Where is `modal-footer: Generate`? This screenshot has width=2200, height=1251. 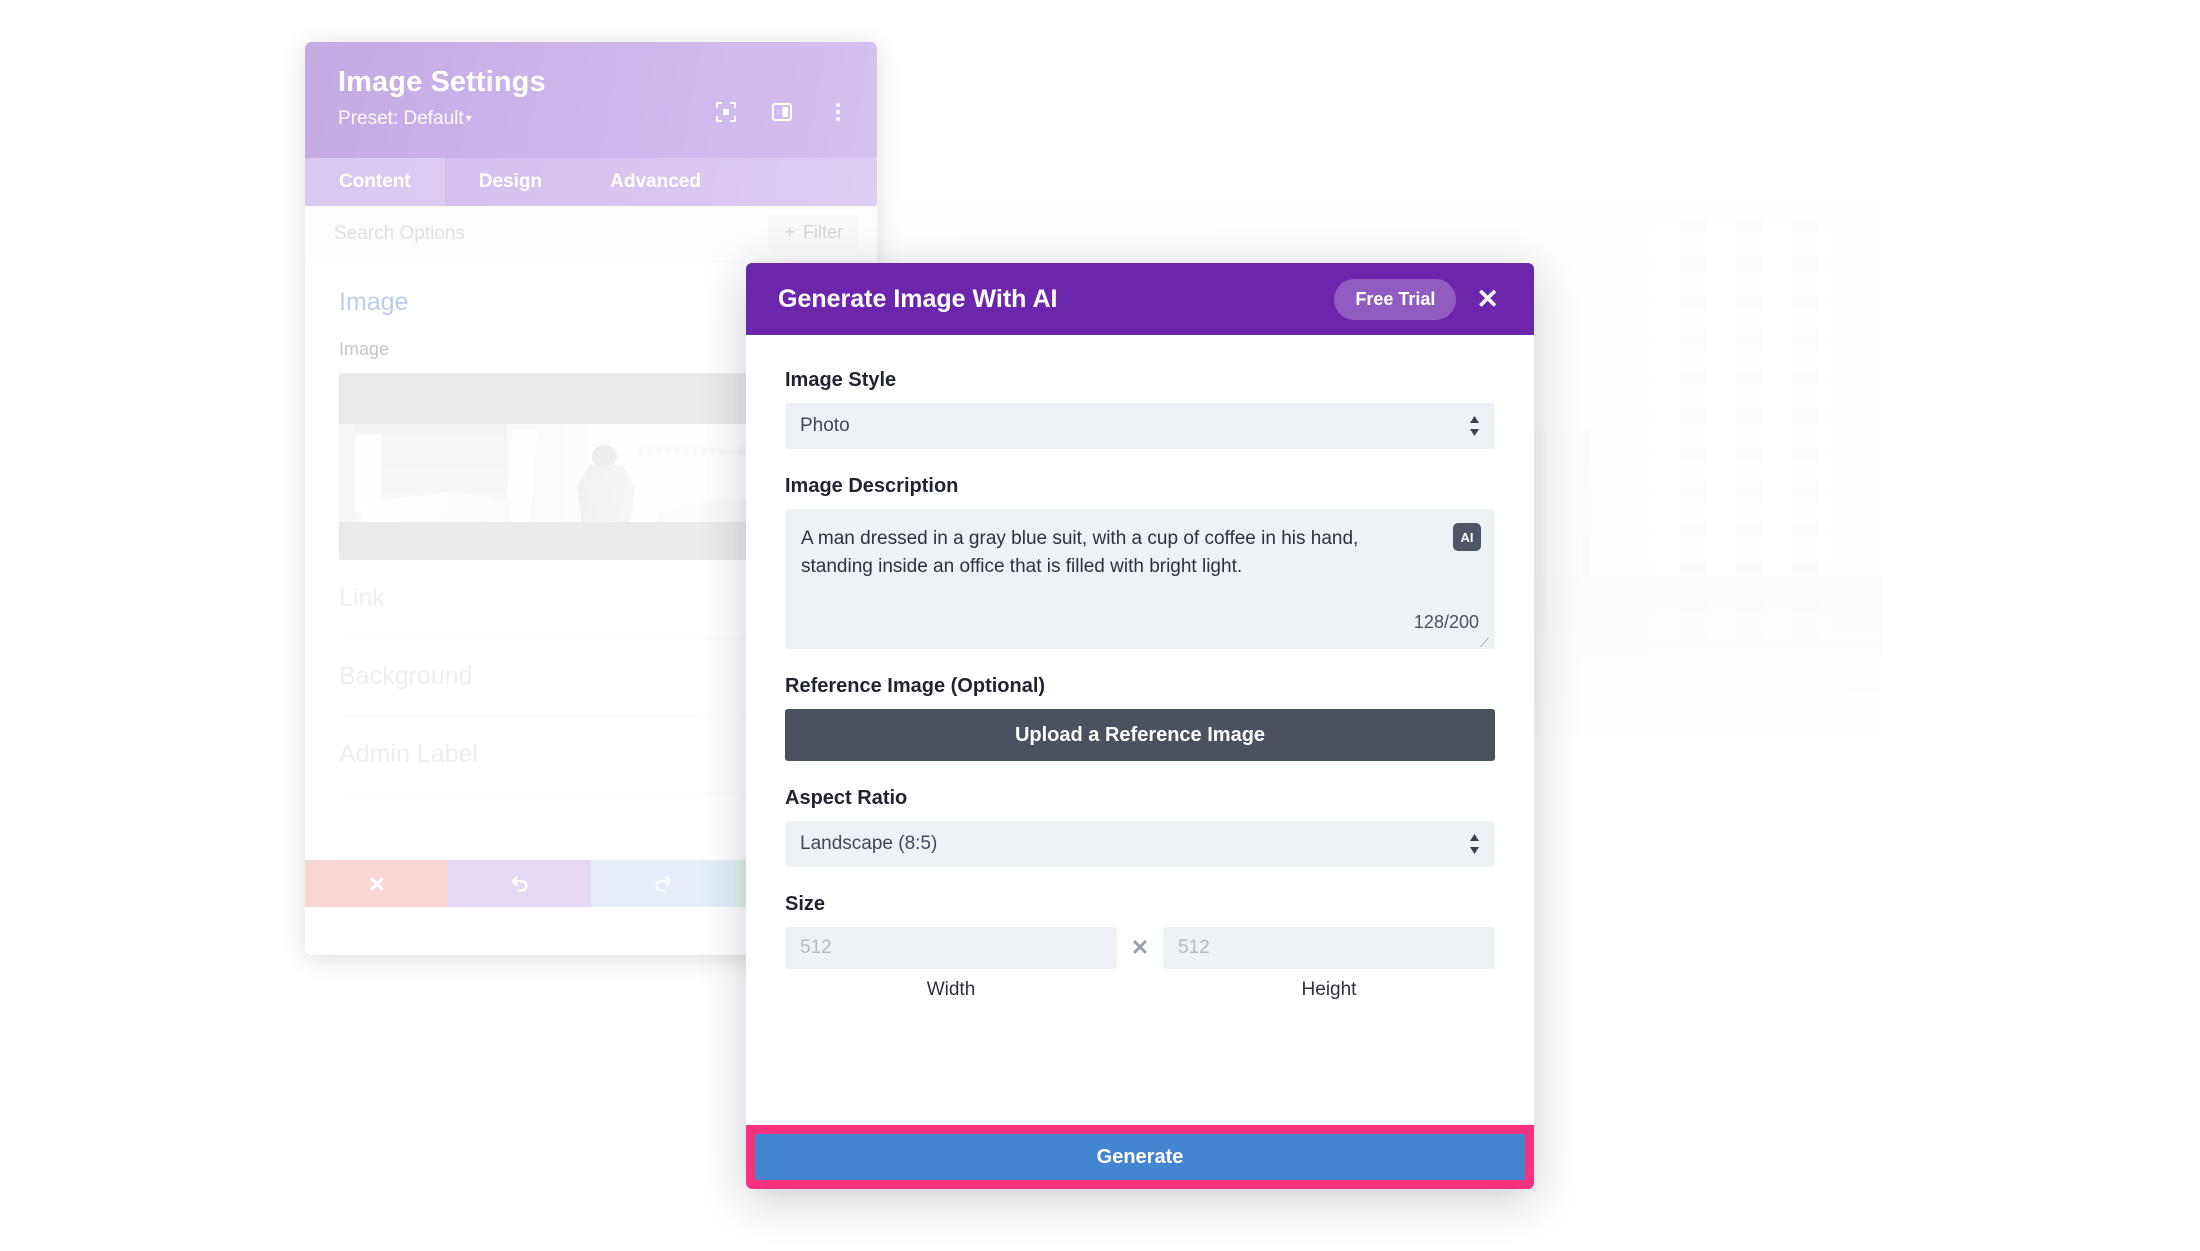
modal-footer: Generate is located at coordinates (1140, 1156).